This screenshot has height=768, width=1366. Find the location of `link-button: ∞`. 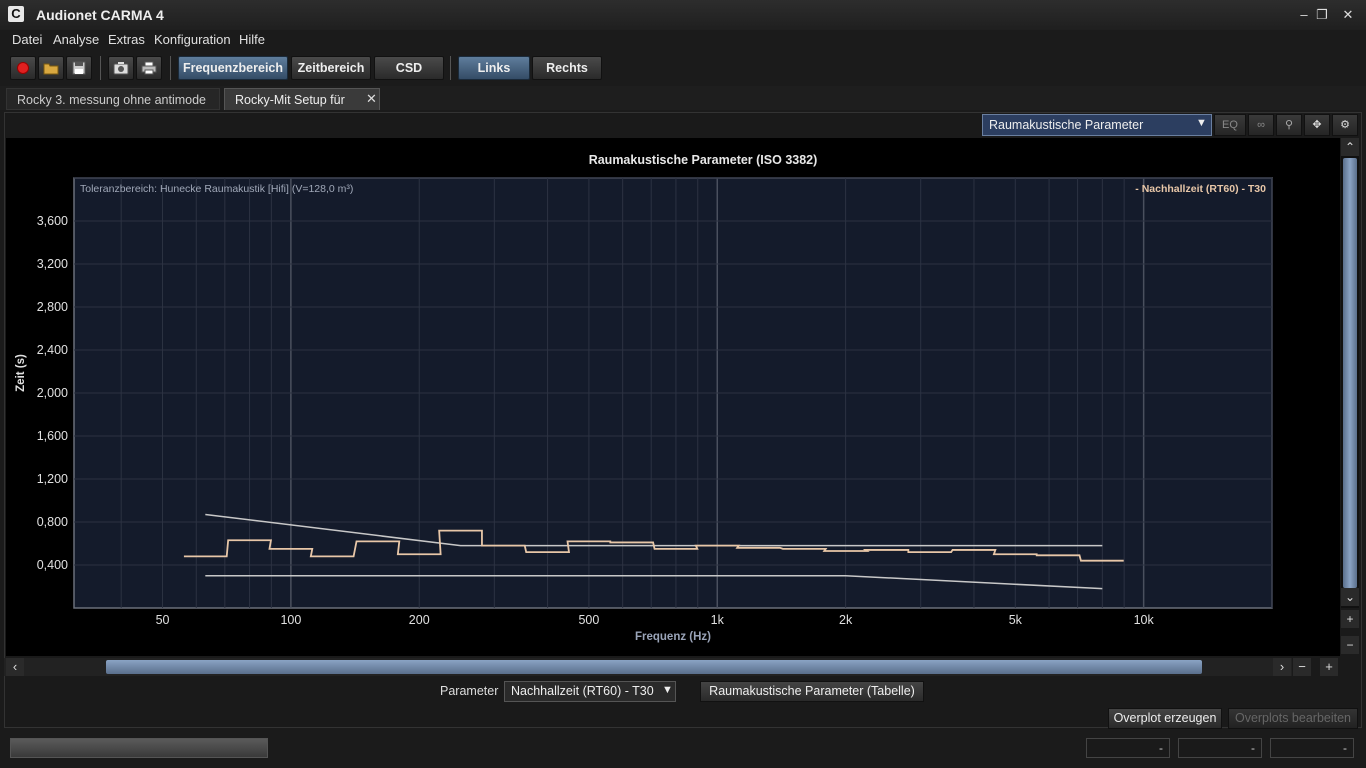

link-button: ∞ is located at coordinates (1261, 125).